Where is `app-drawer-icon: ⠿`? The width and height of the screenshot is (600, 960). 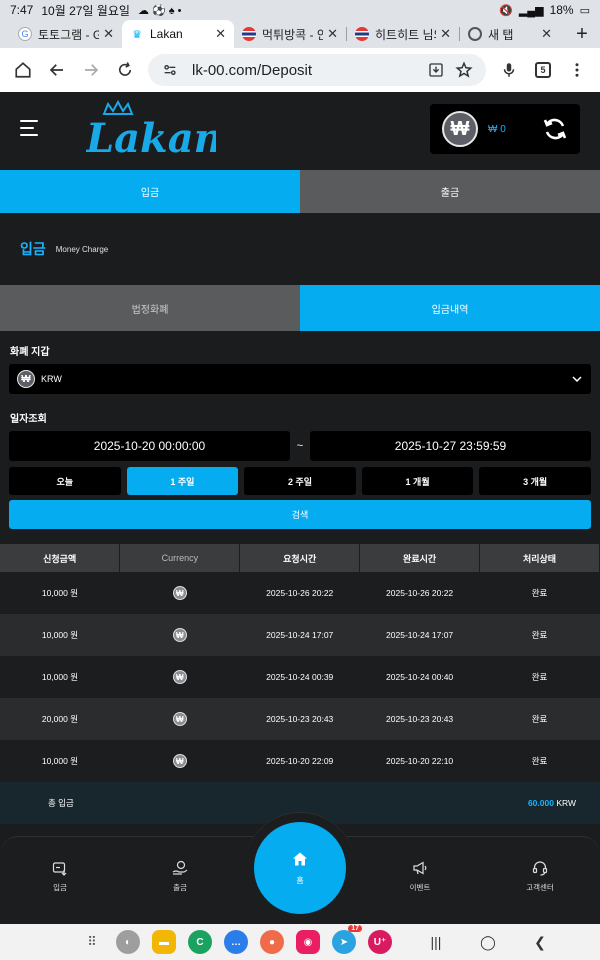
app-drawer-icon: ⠿ is located at coordinates (92, 942).